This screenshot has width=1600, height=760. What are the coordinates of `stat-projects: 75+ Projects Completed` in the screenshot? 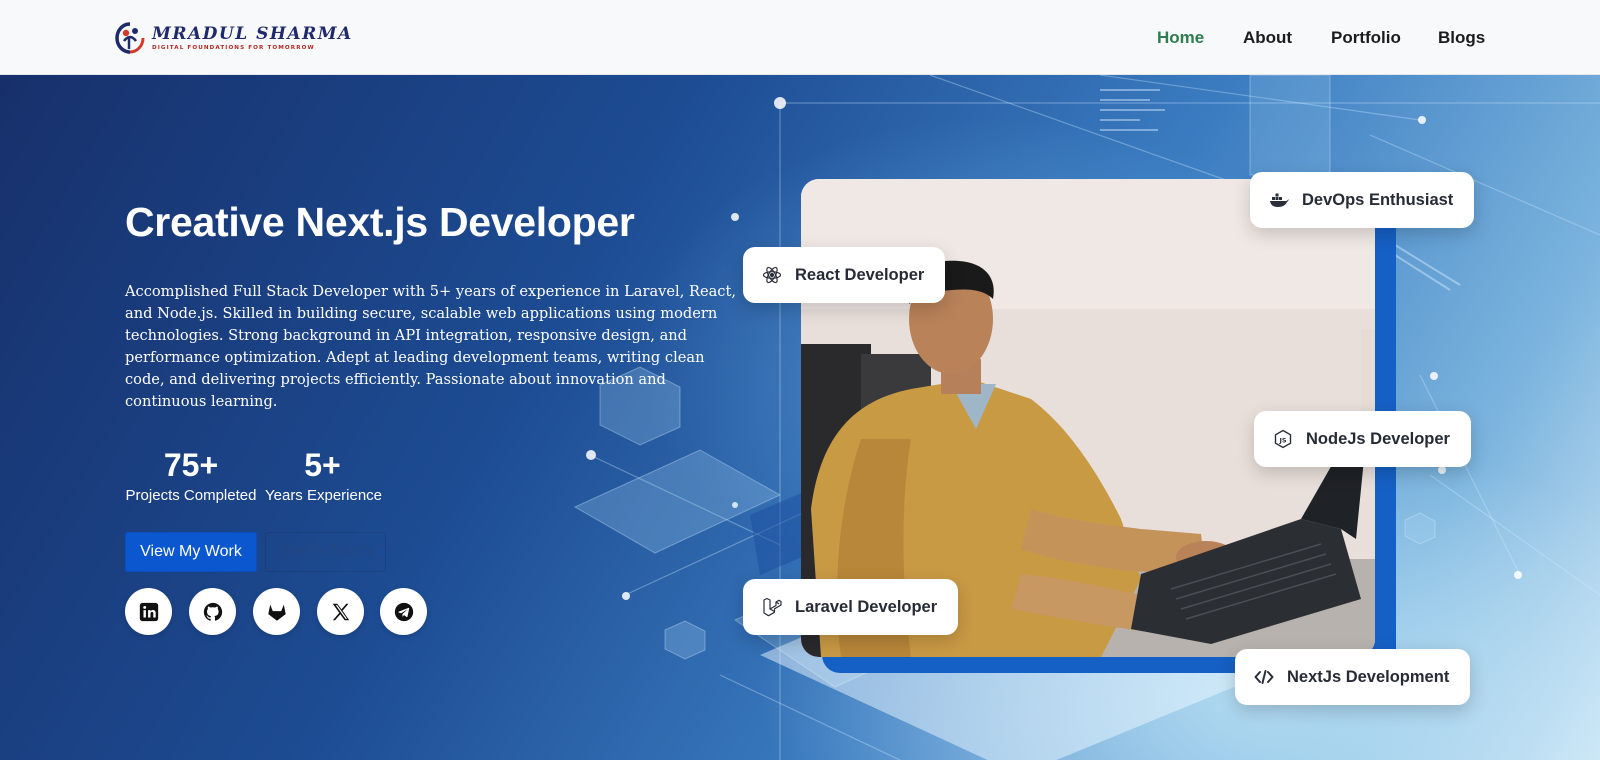 It's located at (191, 476).